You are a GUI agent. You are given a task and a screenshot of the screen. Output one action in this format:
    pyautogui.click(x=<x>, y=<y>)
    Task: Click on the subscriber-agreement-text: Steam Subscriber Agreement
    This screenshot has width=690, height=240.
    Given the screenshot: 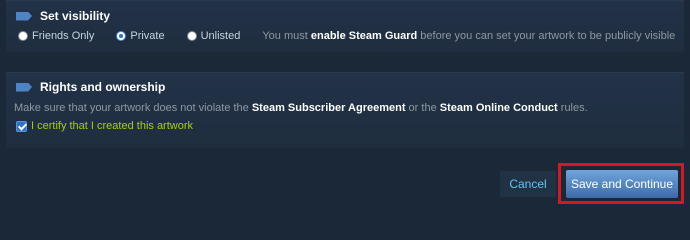 What is the action you would take?
    pyautogui.click(x=328, y=108)
    